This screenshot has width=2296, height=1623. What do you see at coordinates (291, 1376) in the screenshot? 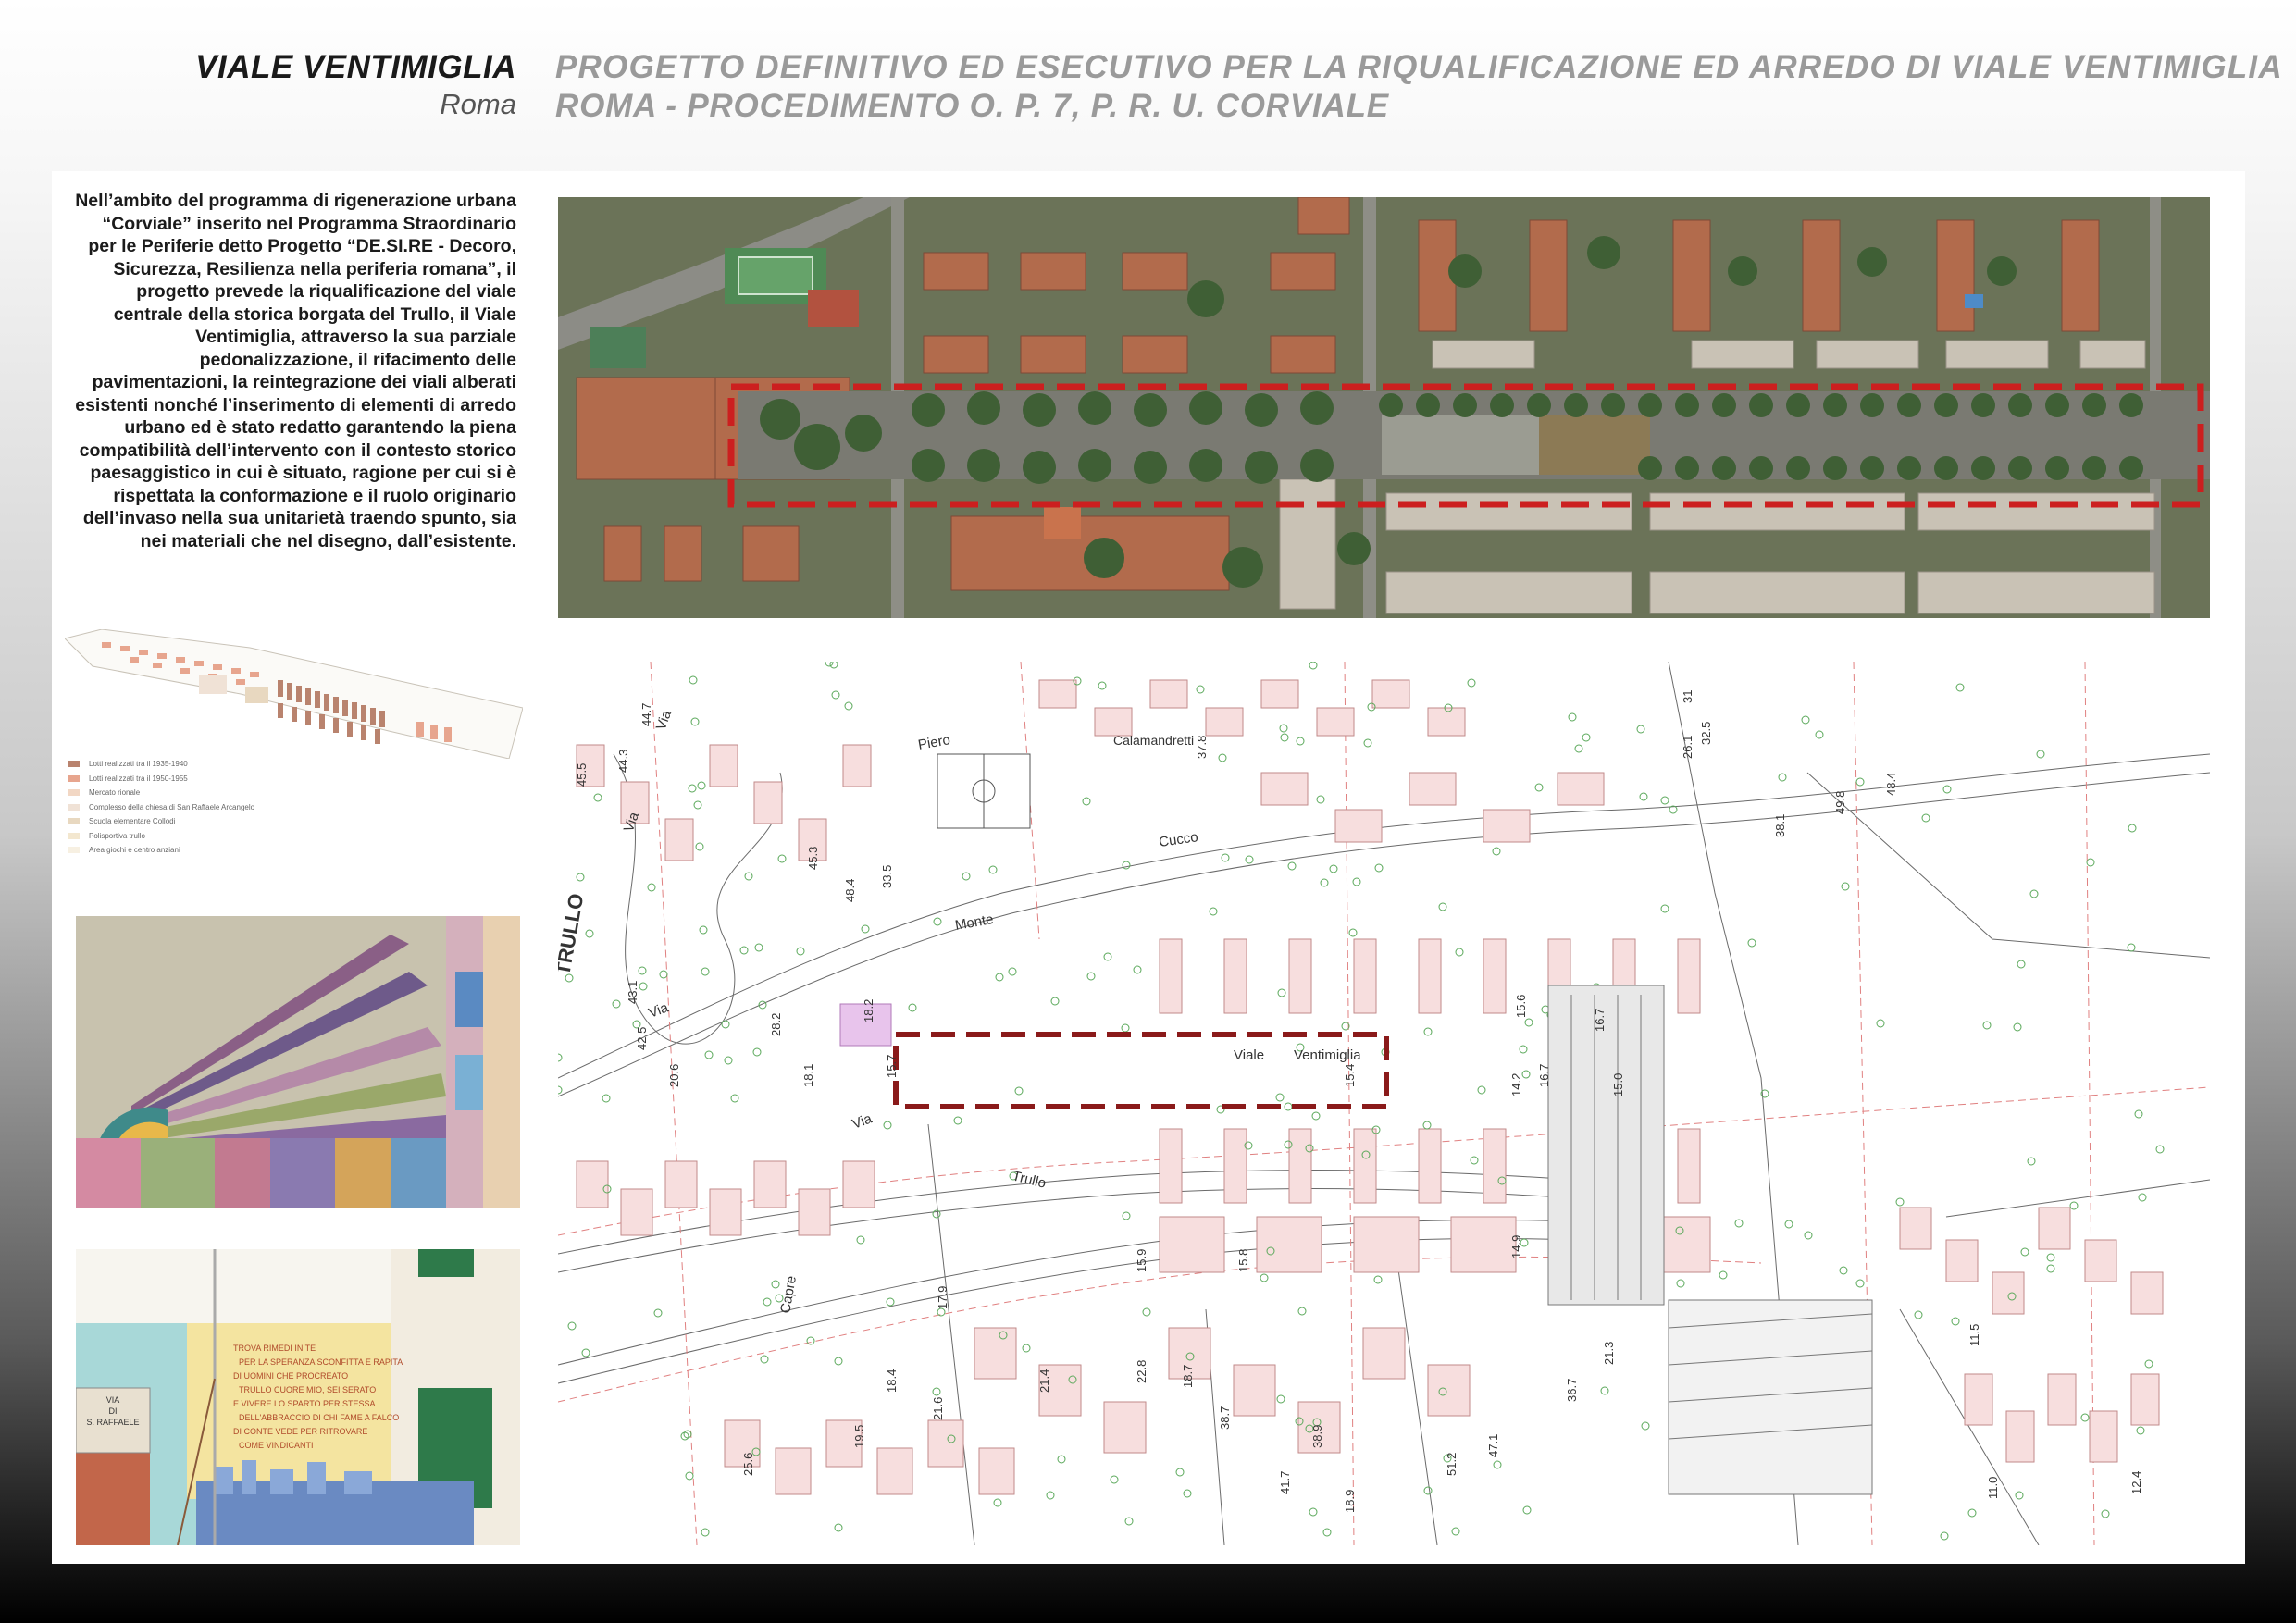
I see `mural-poem-line: DI UOMINI CHE PROCREATO` at bounding box center [291, 1376].